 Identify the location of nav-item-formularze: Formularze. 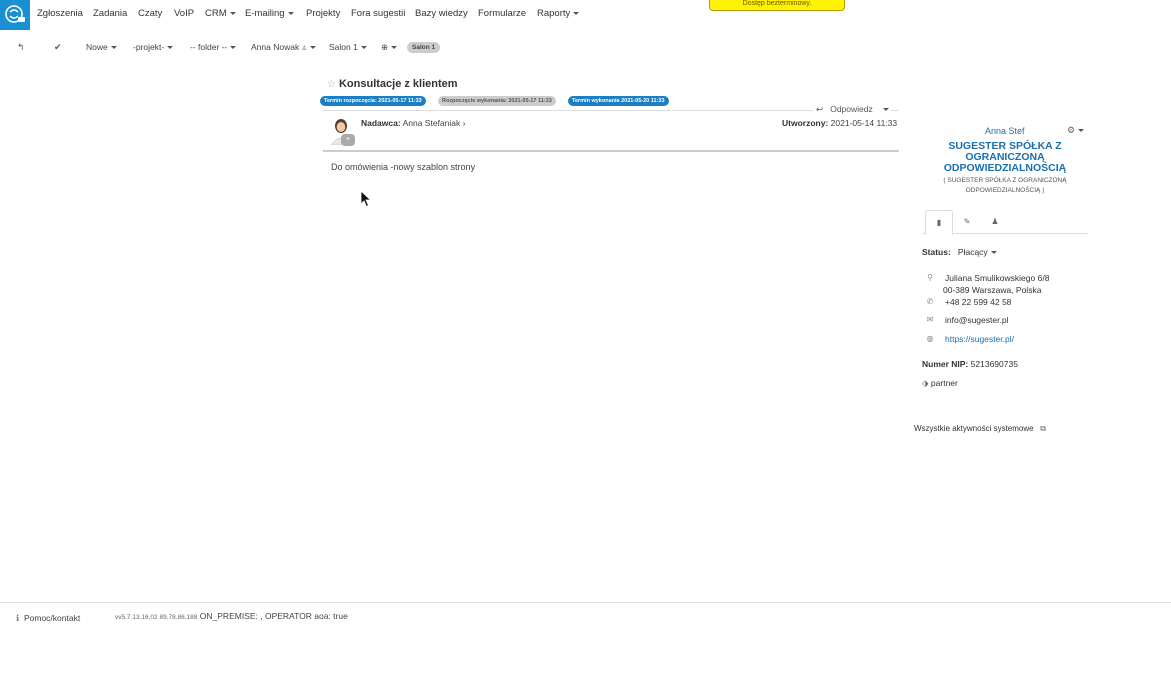
(502, 13).